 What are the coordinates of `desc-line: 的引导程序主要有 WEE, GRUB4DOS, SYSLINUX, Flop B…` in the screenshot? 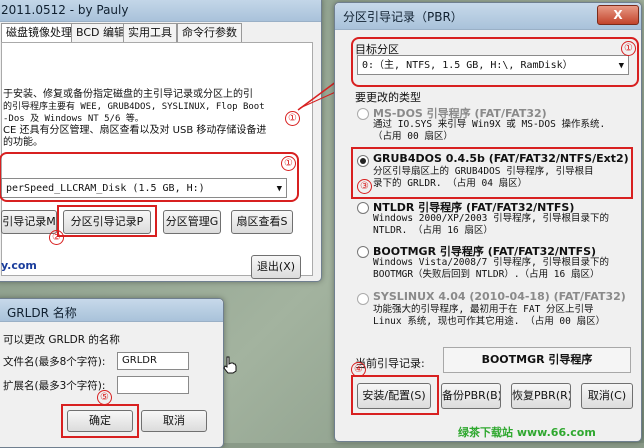 It's located at (134, 107).